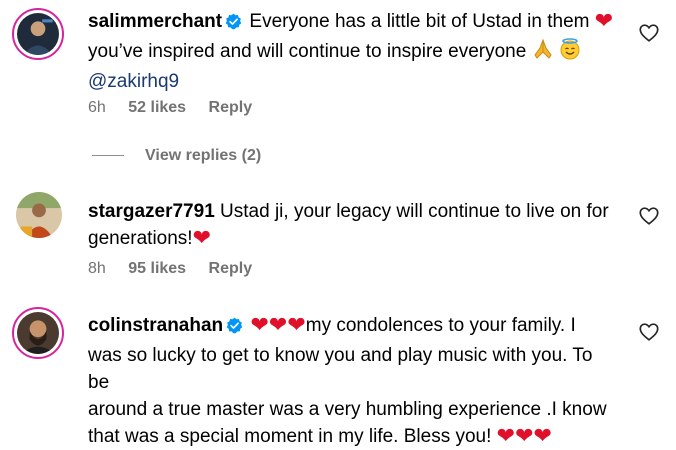 Image resolution: width=676 pixels, height=450 pixels. Describe the element at coordinates (157, 268) in the screenshot. I see `likes-count: 95 likes` at that location.